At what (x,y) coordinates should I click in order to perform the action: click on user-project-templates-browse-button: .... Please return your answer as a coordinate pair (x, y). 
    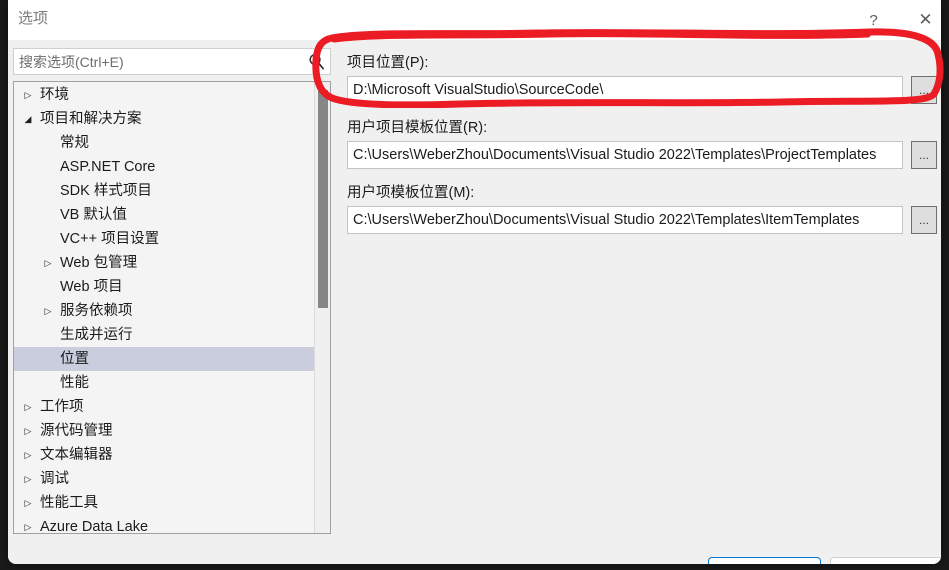
    Looking at the image, I should click on (924, 155).